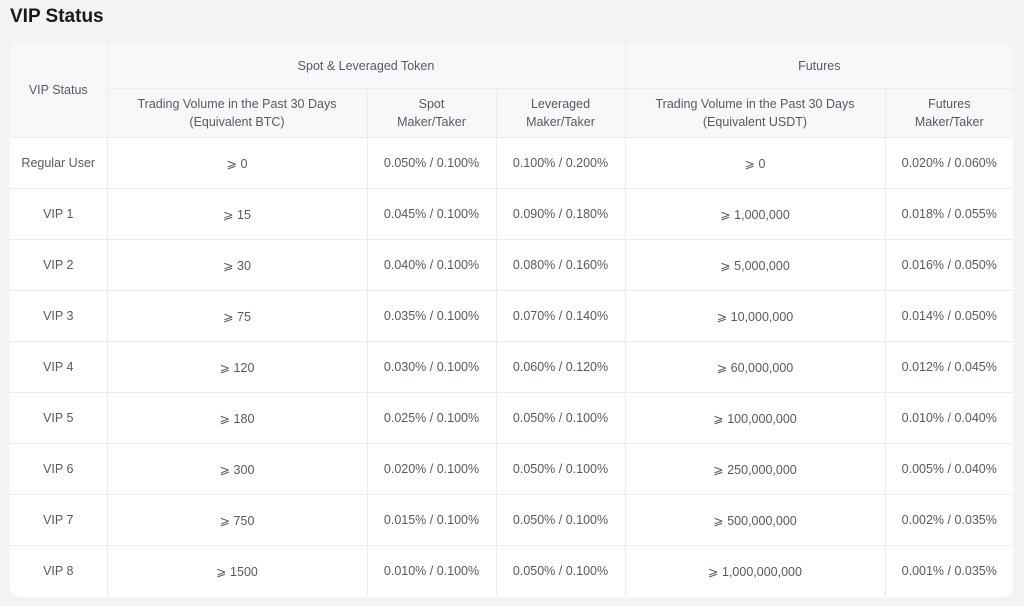 The image size is (1024, 606). What do you see at coordinates (948, 214) in the screenshot?
I see `futures-fee-cell: 0.018% / 0.055%` at bounding box center [948, 214].